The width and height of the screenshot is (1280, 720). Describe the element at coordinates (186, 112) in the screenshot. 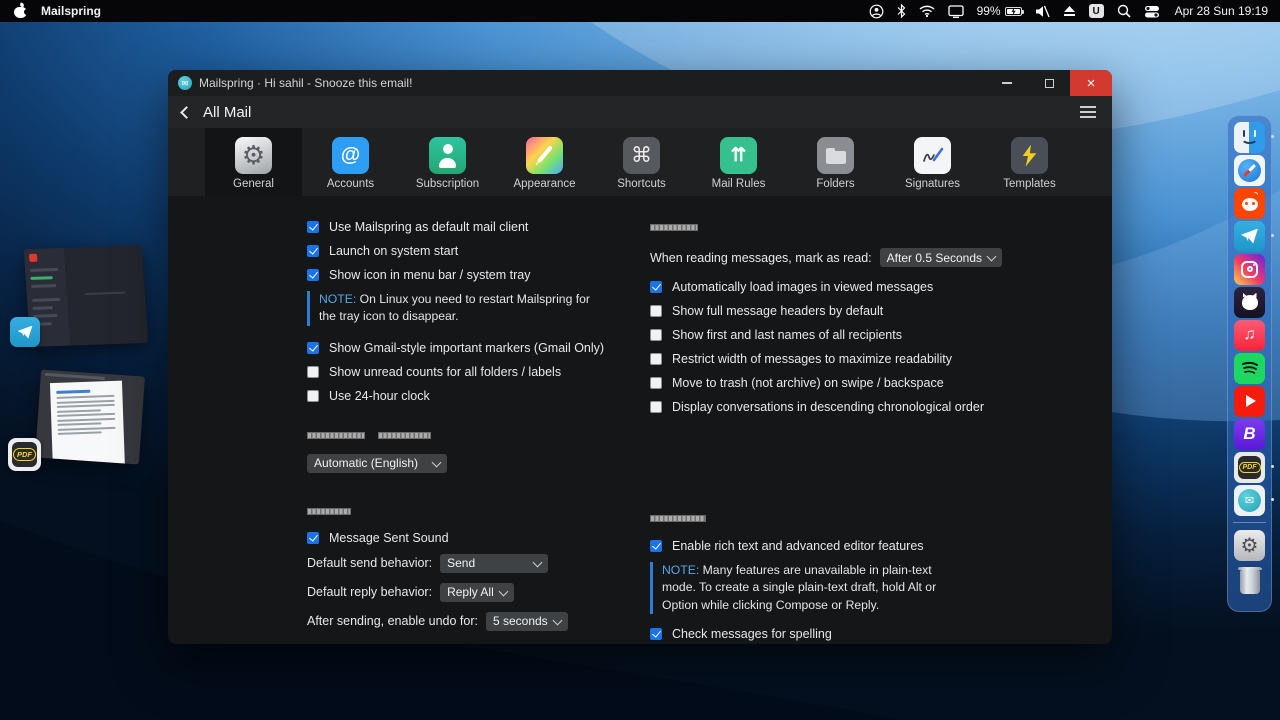

I see `back-chevron-icon` at that location.